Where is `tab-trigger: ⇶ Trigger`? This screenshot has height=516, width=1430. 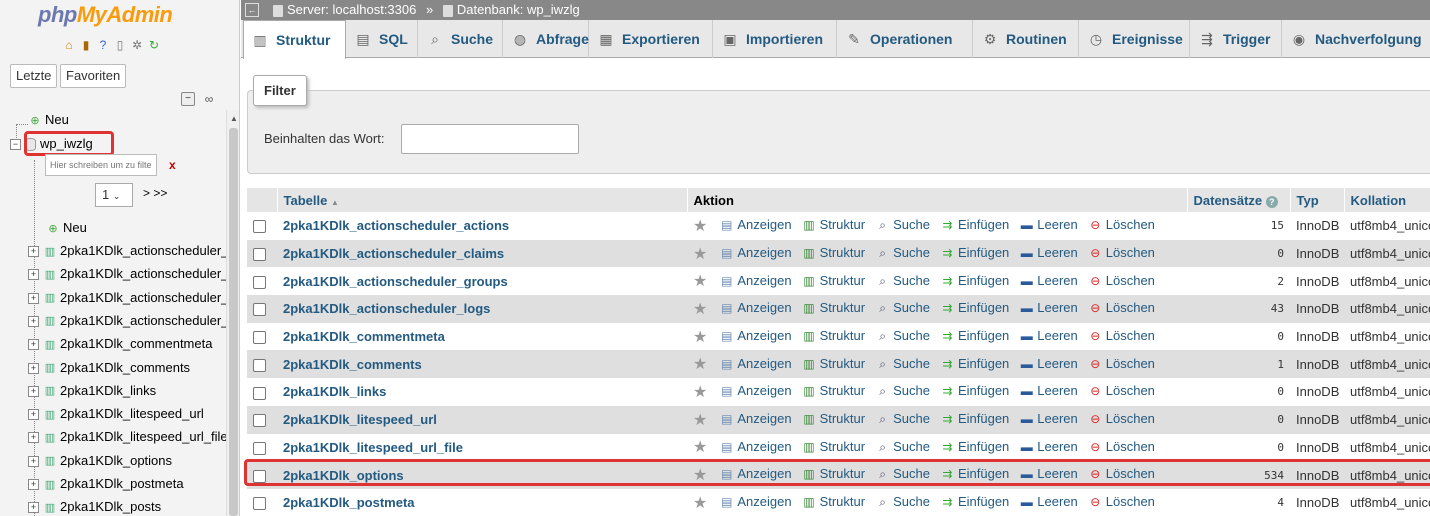 tab-trigger: ⇶ Trigger is located at coordinates (1236, 39).